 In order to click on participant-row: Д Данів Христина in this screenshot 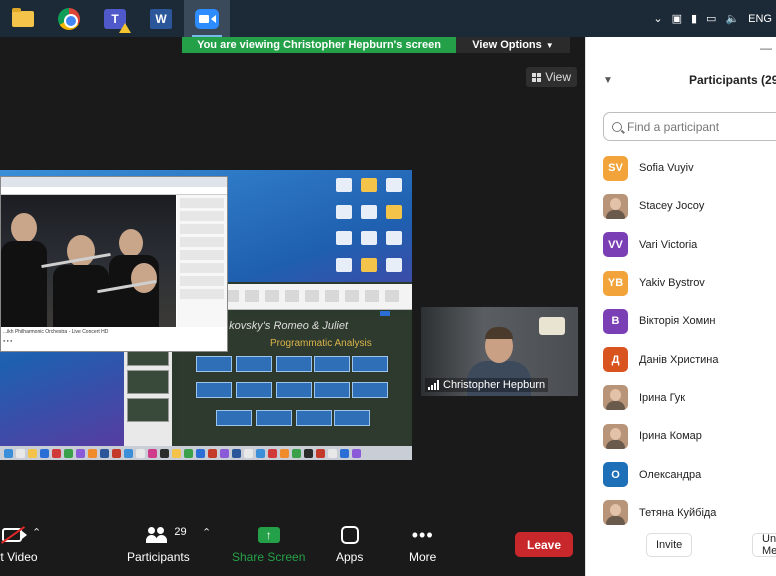, I will do `click(689, 359)`.